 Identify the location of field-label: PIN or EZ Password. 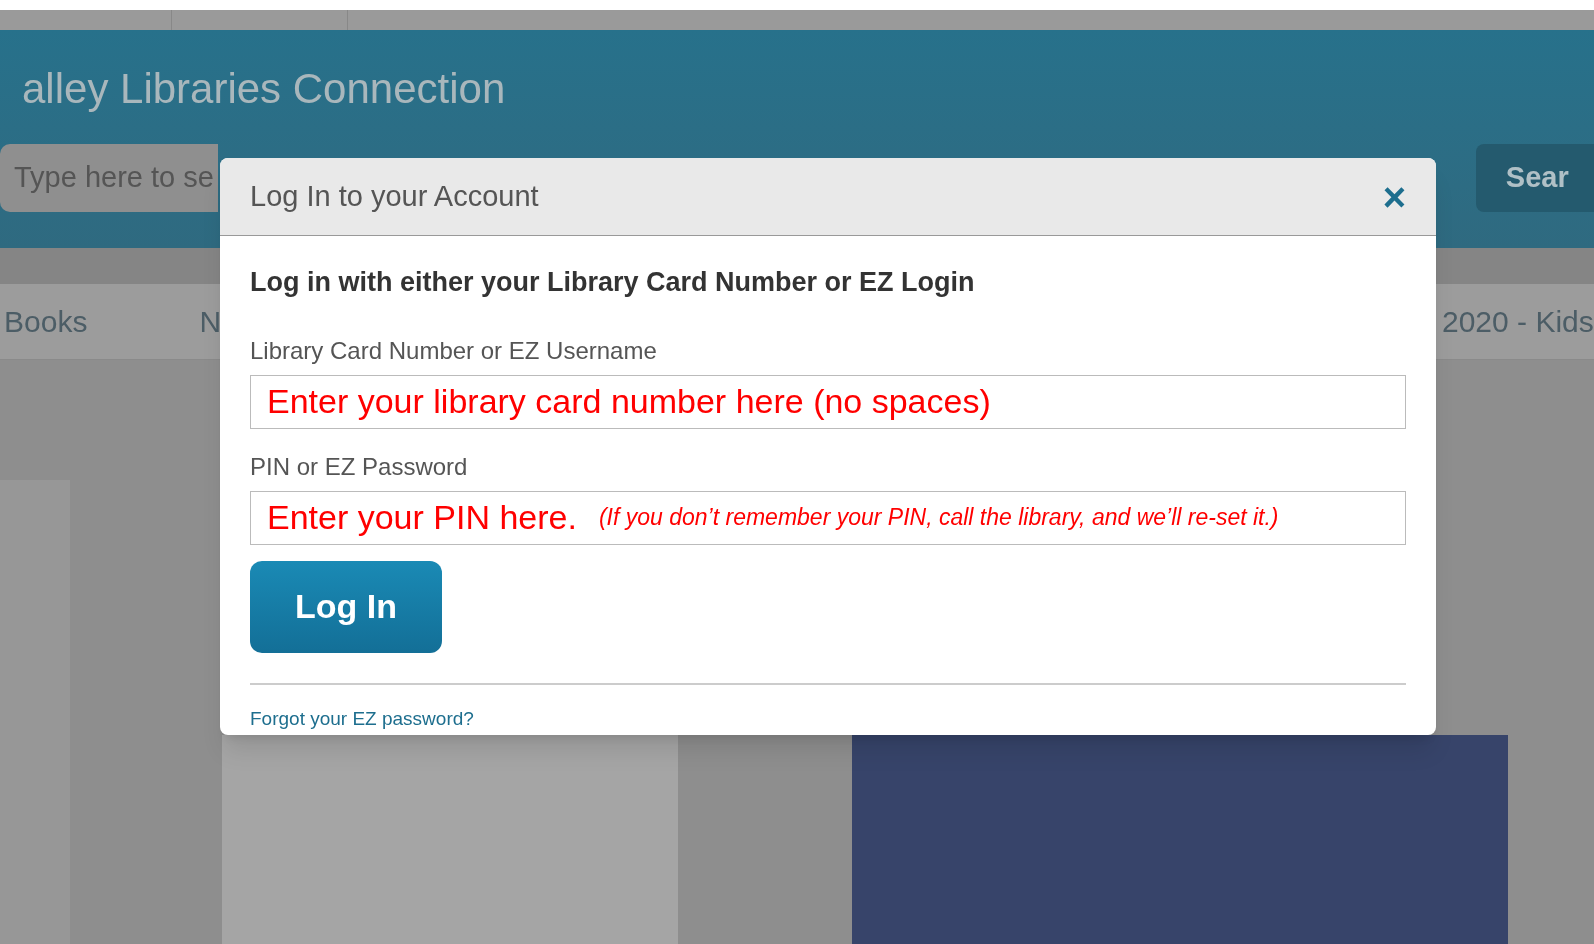
(359, 466).